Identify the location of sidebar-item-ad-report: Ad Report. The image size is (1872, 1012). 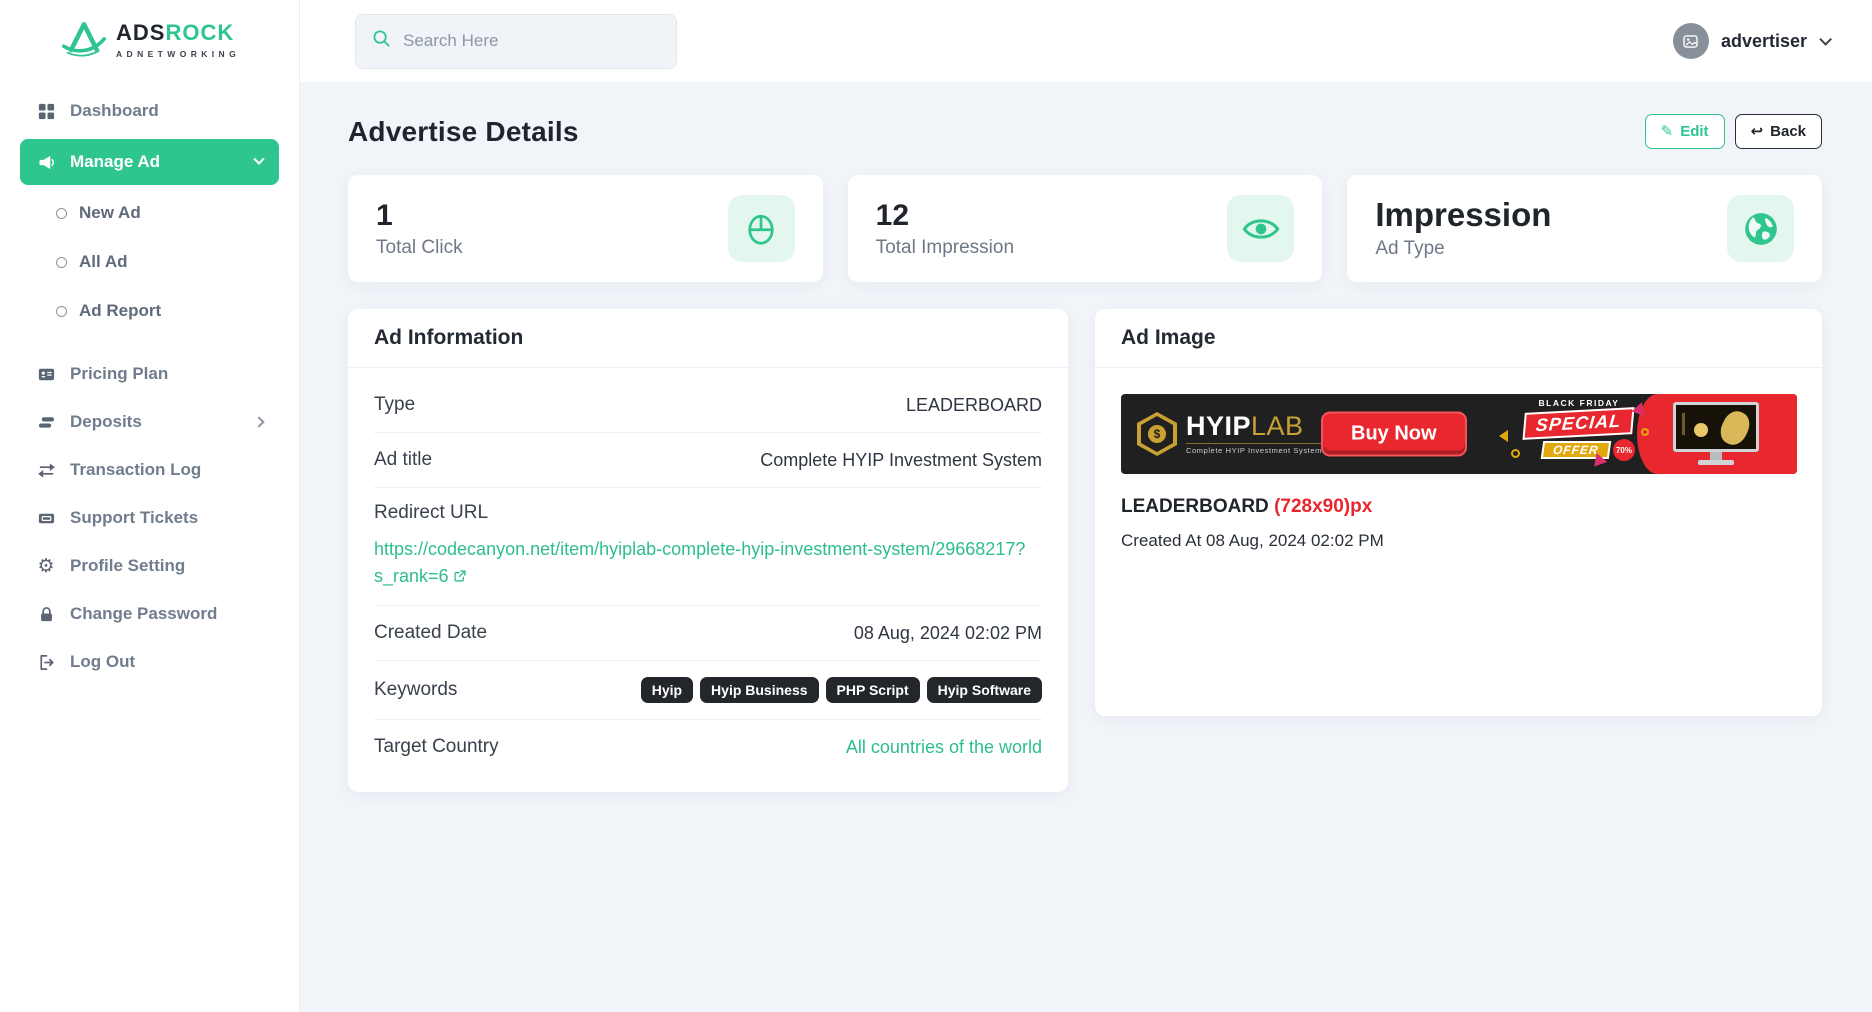
(149, 311).